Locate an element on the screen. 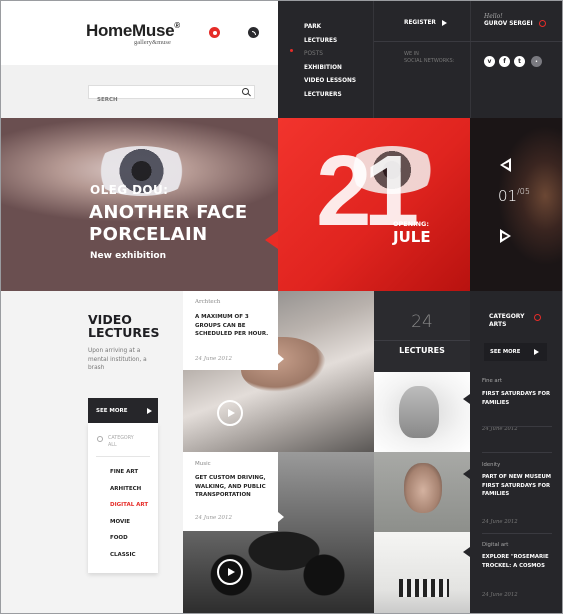 This screenshot has width=563, height=614. sidebar-see-more-button: SEE MORE is located at coordinates (515, 352).